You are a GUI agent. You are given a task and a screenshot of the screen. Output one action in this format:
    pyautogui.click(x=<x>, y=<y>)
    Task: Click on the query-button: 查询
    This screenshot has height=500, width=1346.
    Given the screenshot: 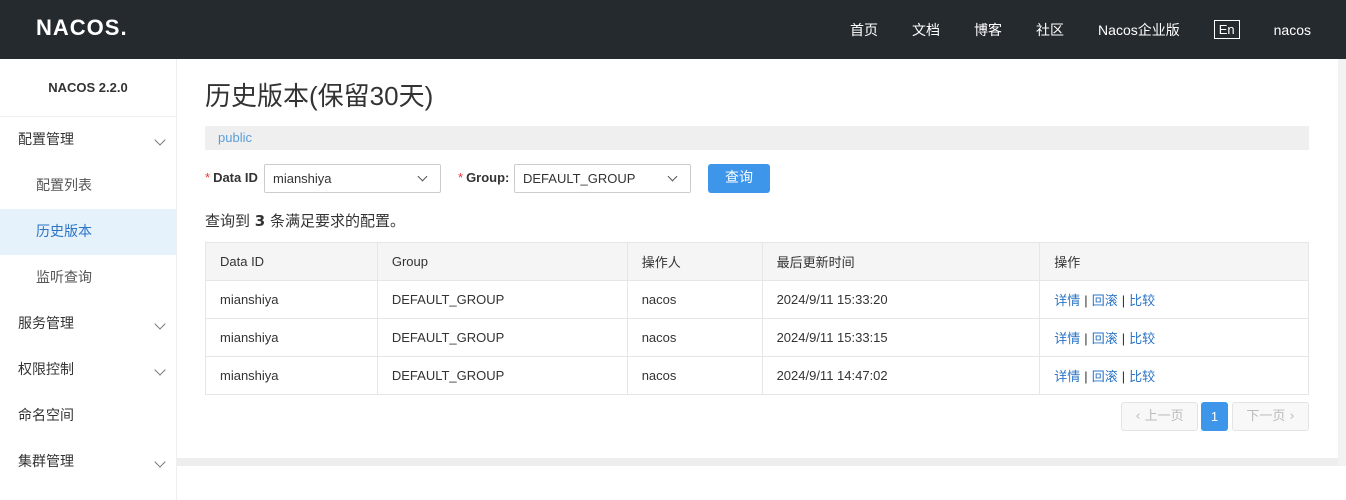 What is the action you would take?
    pyautogui.click(x=739, y=178)
    